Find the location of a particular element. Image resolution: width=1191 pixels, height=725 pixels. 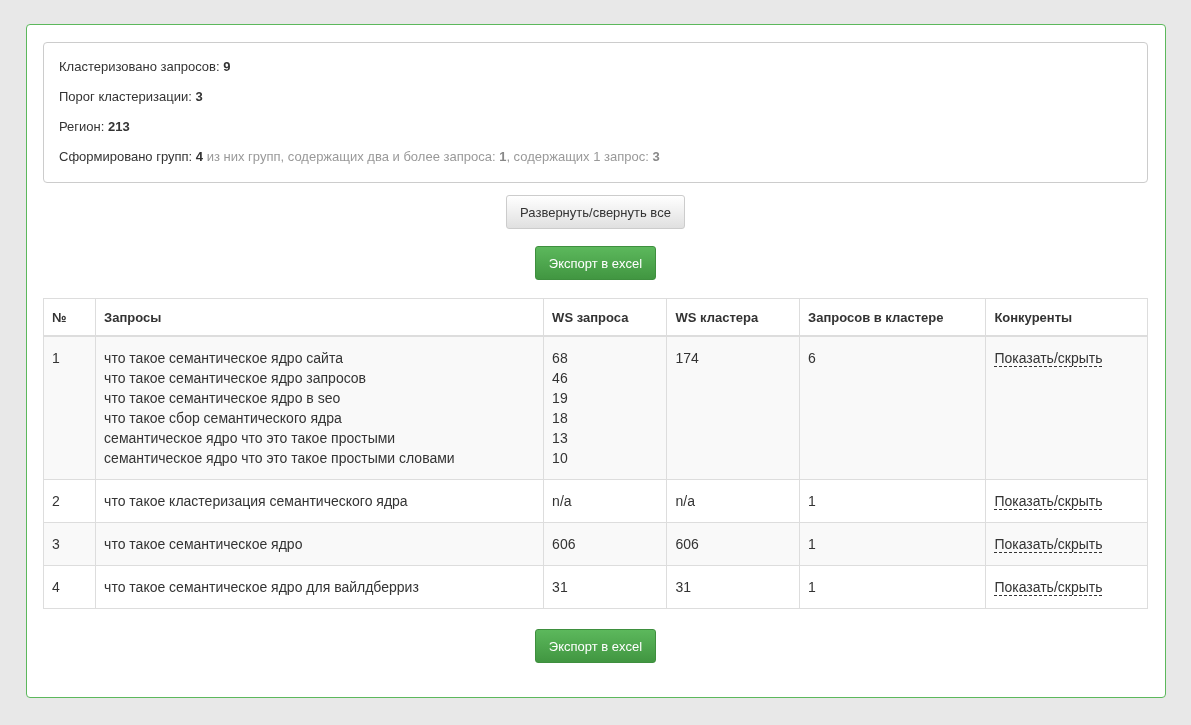

table-cell: 6 is located at coordinates (892, 408).